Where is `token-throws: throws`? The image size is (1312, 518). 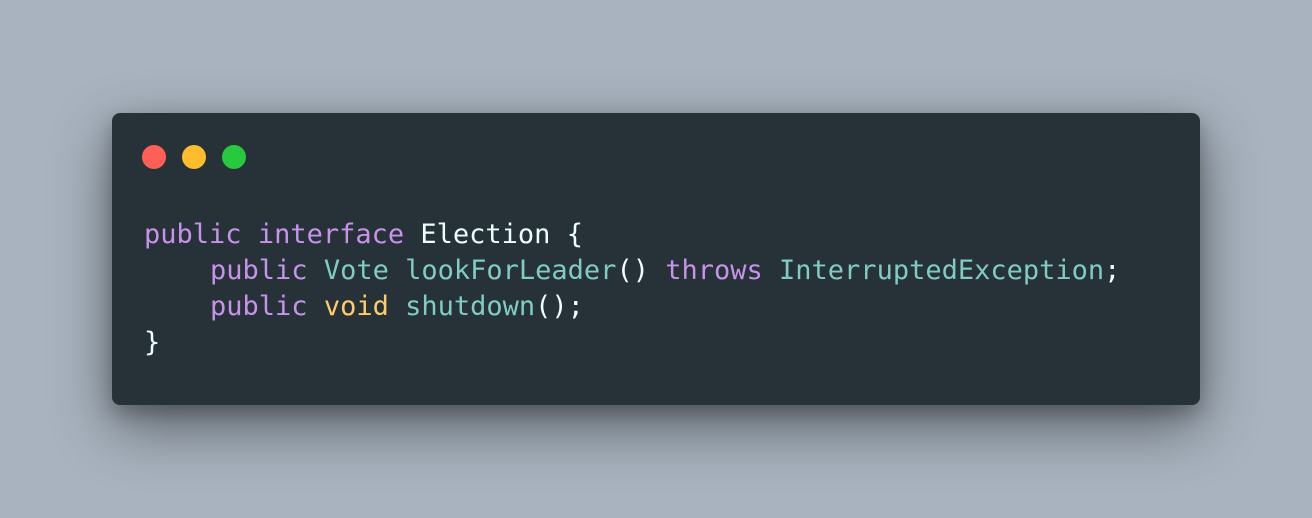 token-throws: throws is located at coordinates (714, 270).